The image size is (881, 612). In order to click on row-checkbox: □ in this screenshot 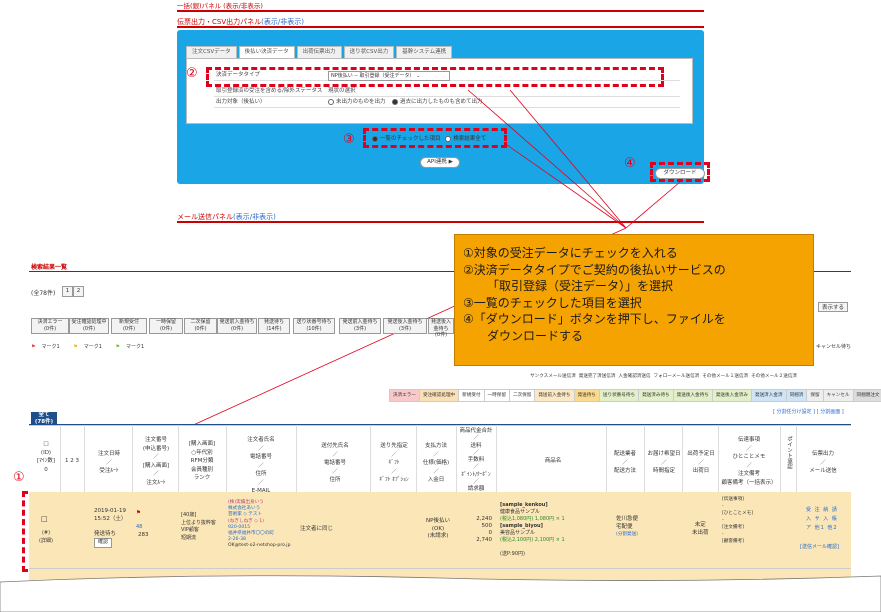, I will do `click(44, 519)`.